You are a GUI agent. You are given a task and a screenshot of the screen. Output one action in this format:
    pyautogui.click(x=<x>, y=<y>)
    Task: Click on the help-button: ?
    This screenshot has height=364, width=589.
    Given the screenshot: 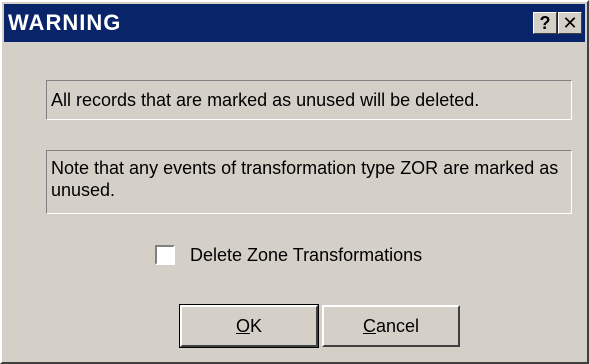 What is the action you would take?
    pyautogui.click(x=545, y=23)
    